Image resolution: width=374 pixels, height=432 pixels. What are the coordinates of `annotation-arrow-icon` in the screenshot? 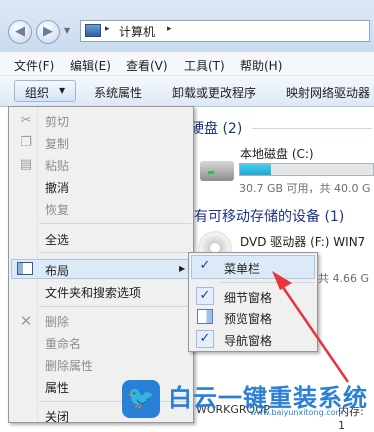 It's located at (311, 327).